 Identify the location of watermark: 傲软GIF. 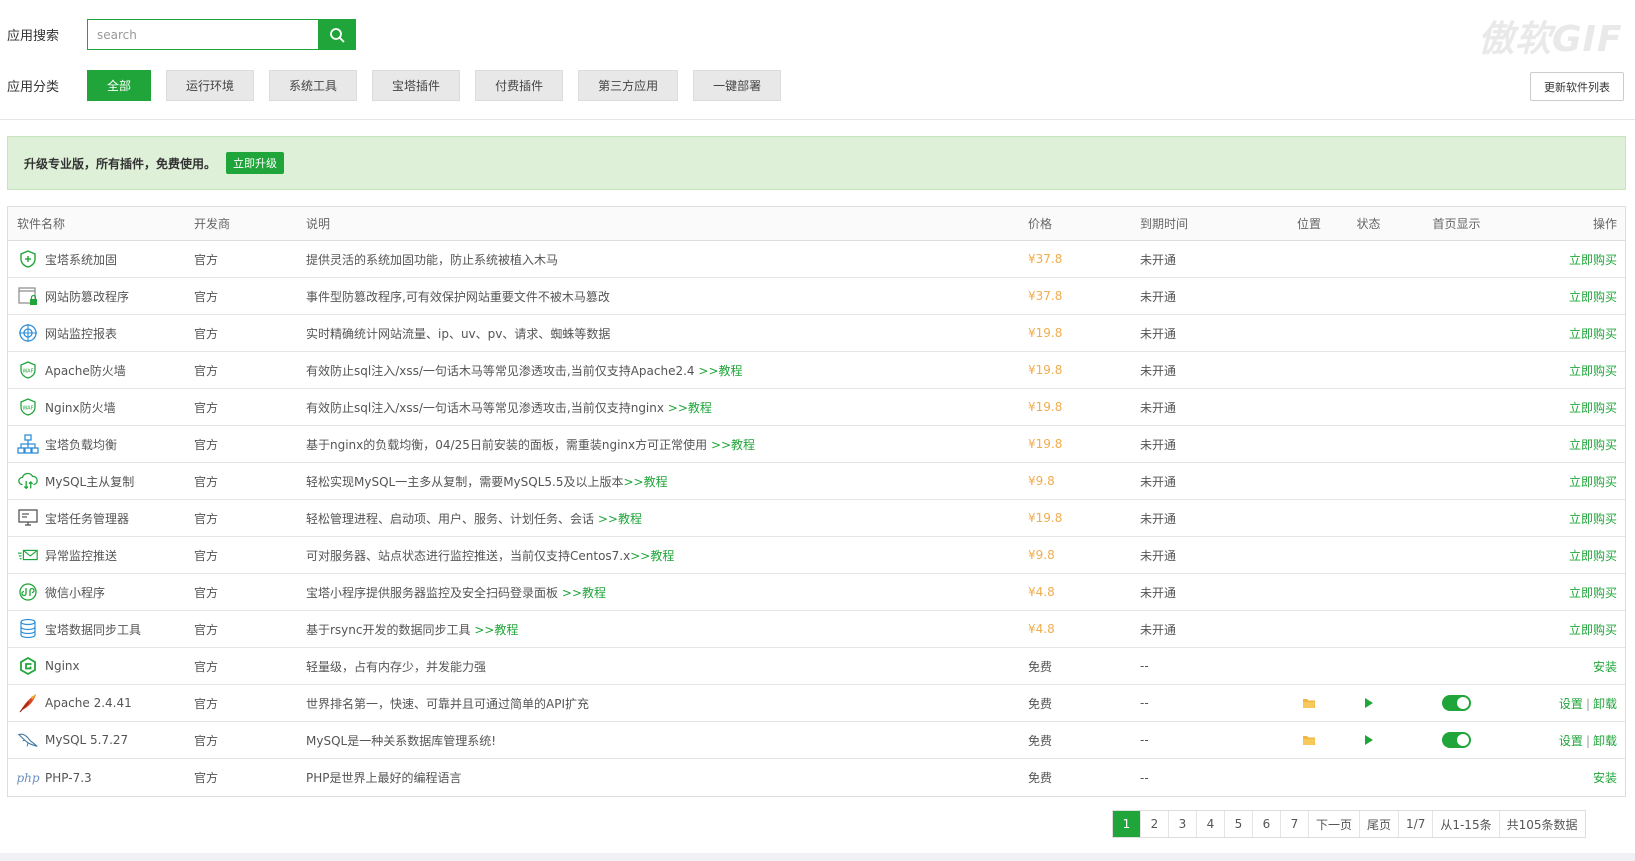
(1550, 39).